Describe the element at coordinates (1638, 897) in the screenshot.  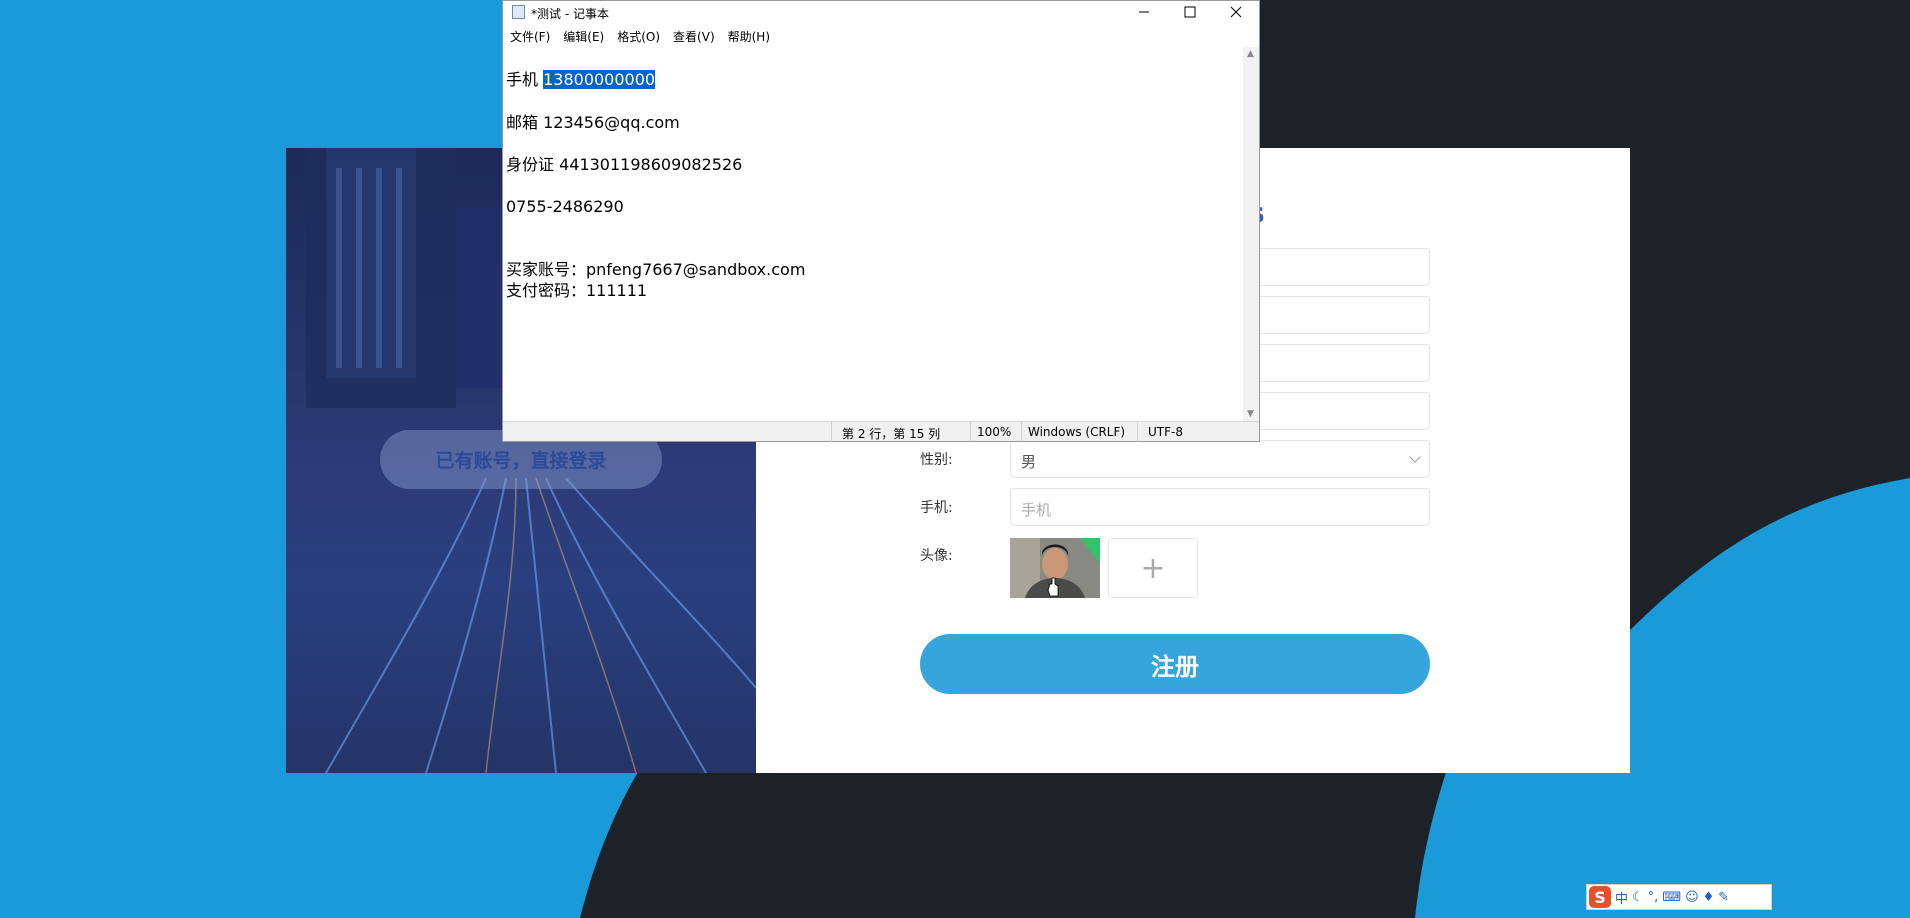
I see `moon-icon: ☾` at that location.